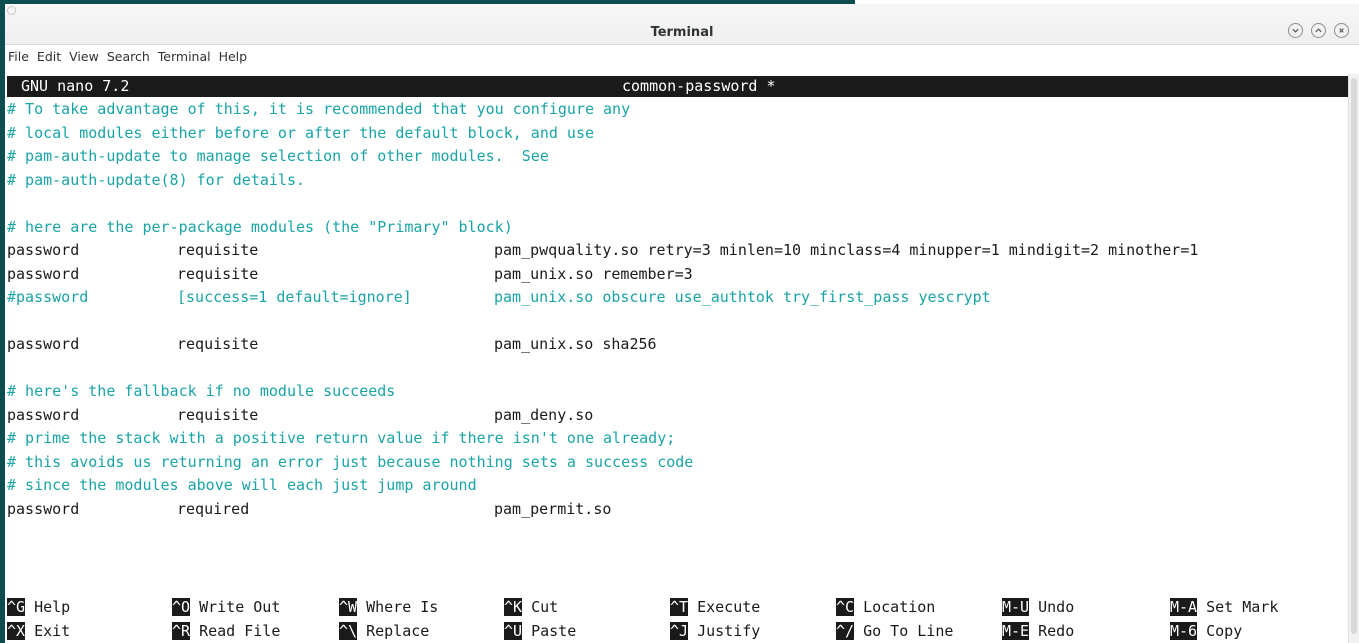  Describe the element at coordinates (18, 59) in the screenshot. I see `menu-file: File` at that location.